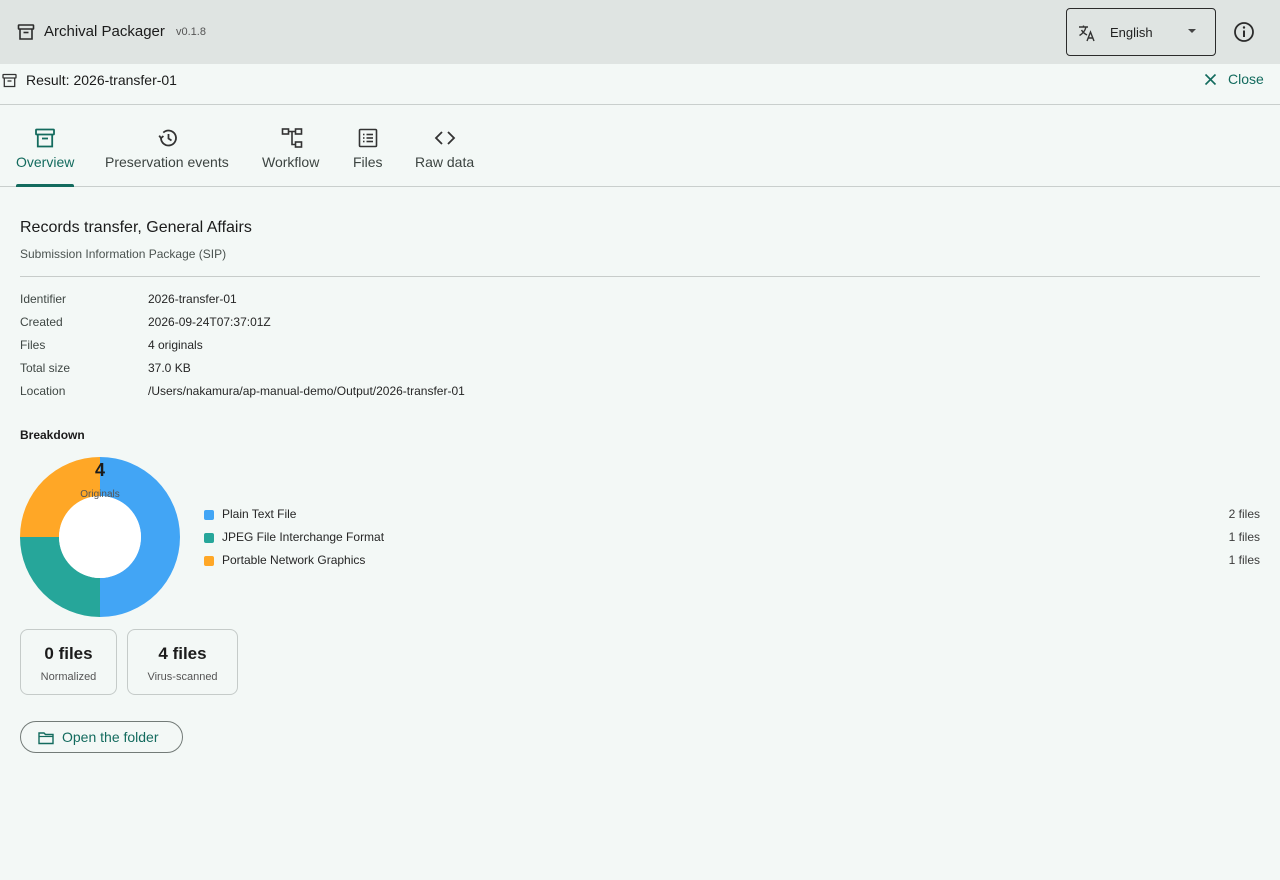 The image size is (1280, 880). Describe the element at coordinates (368, 162) in the screenshot. I see `tab-label: Files` at that location.